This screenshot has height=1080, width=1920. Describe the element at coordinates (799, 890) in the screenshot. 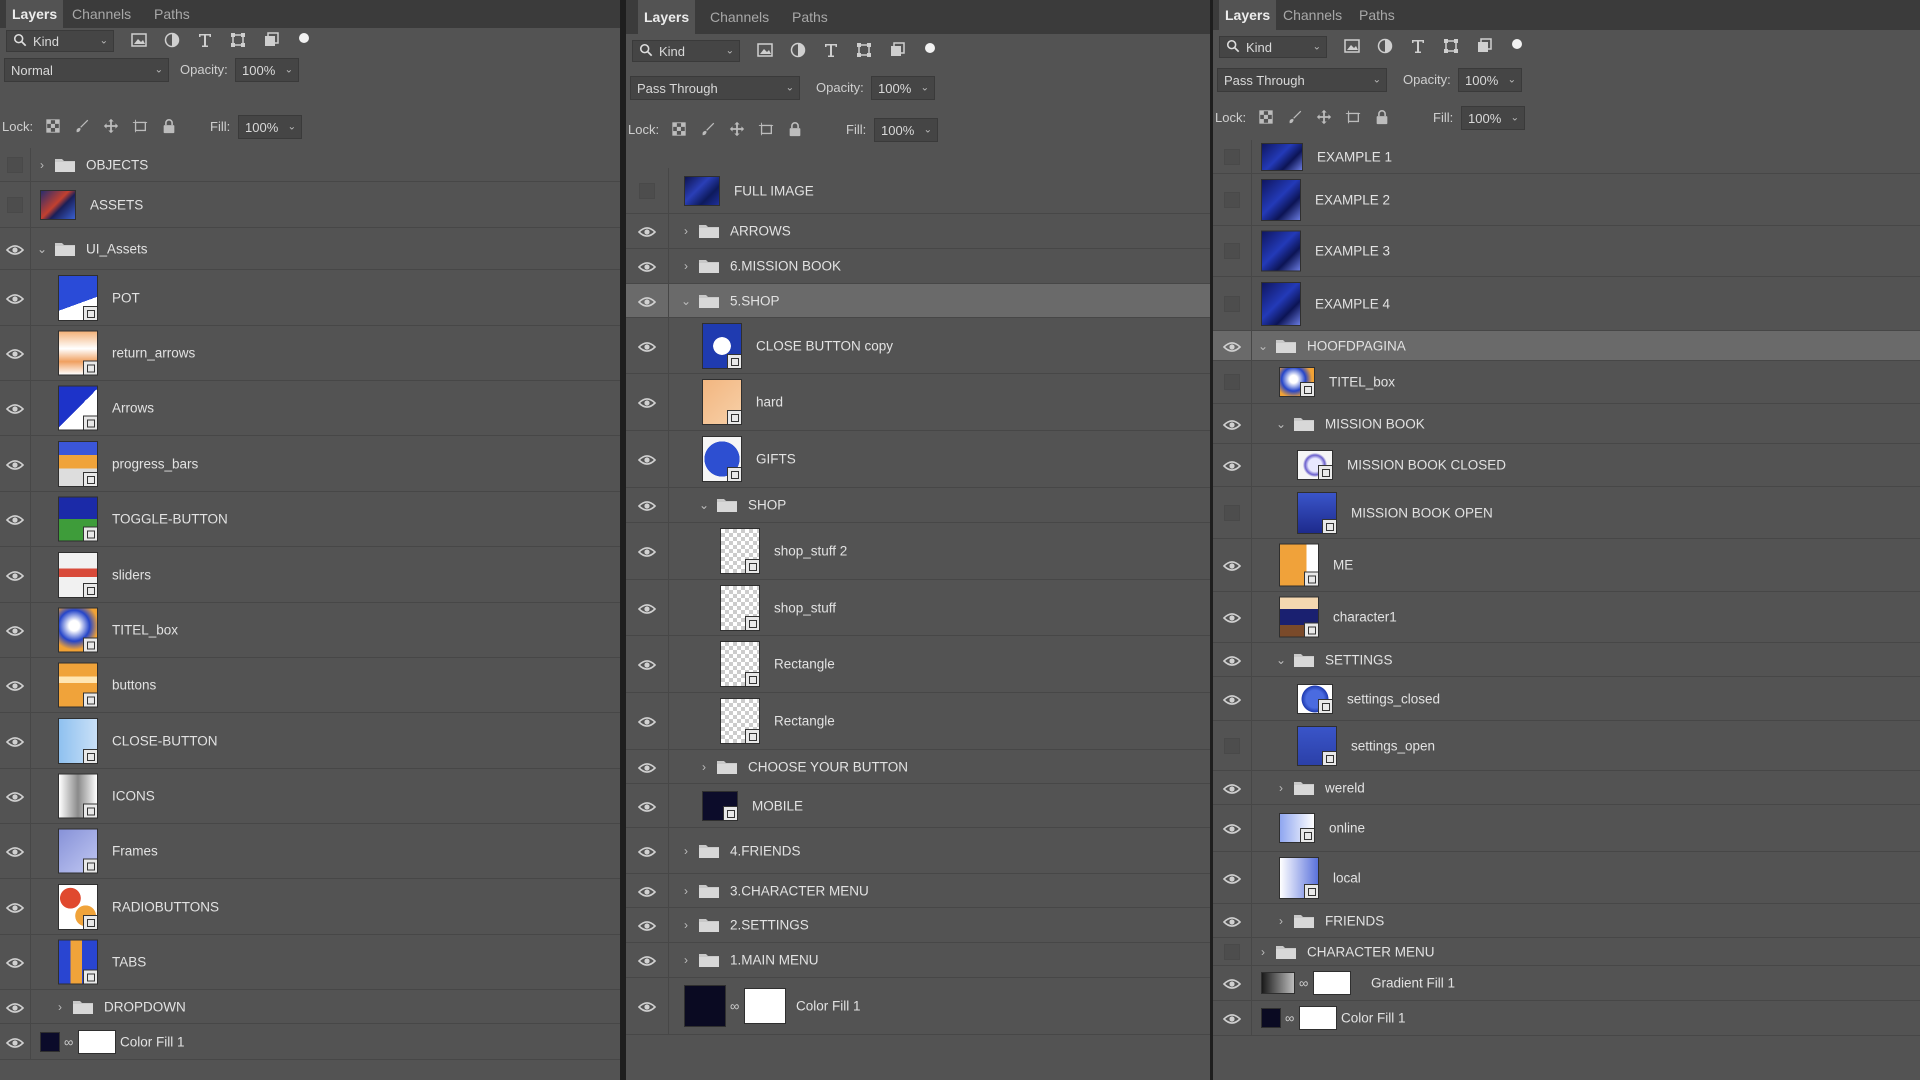

I see `layer-name: 3.CHARACTER MENU` at that location.